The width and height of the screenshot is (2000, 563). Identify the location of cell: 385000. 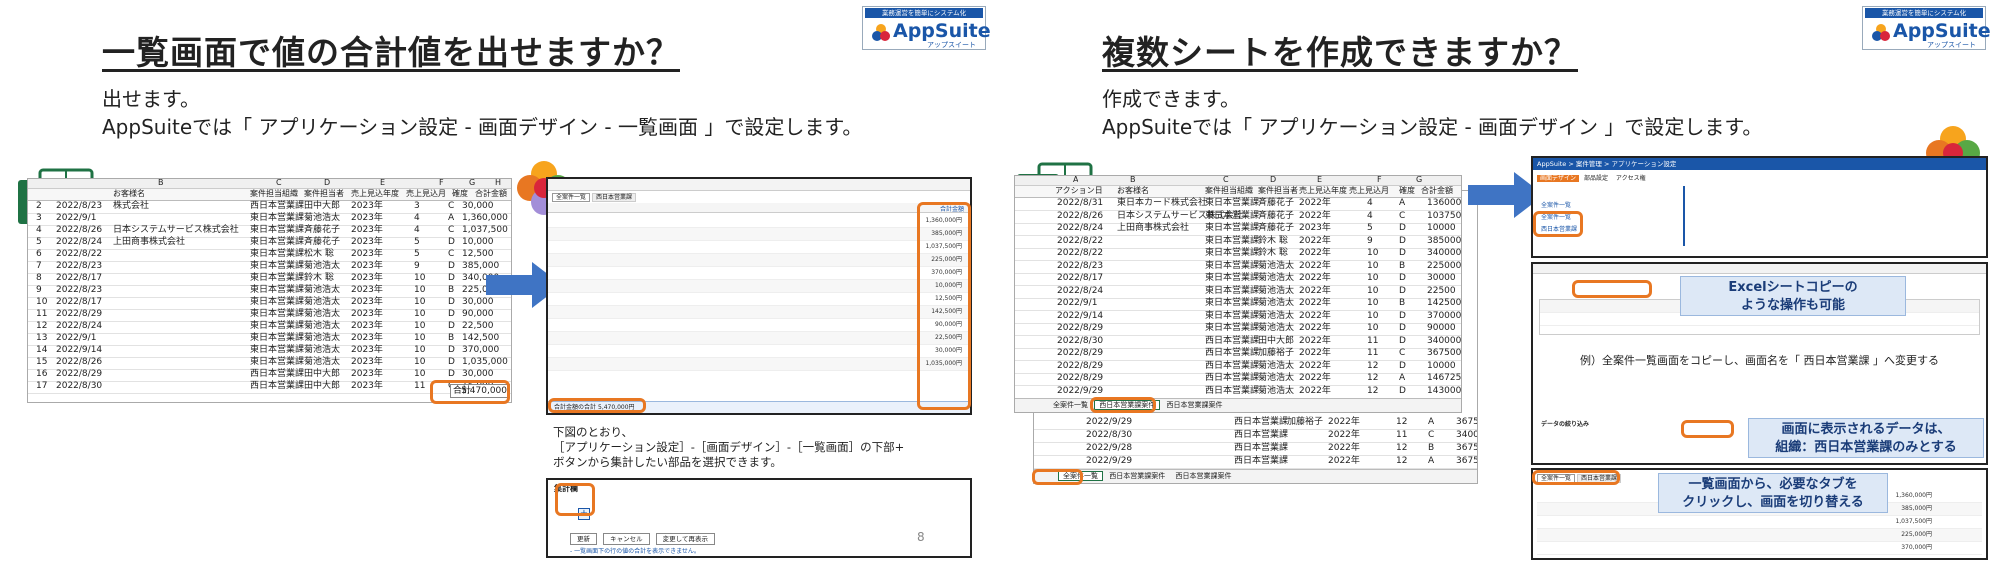
(1444, 240).